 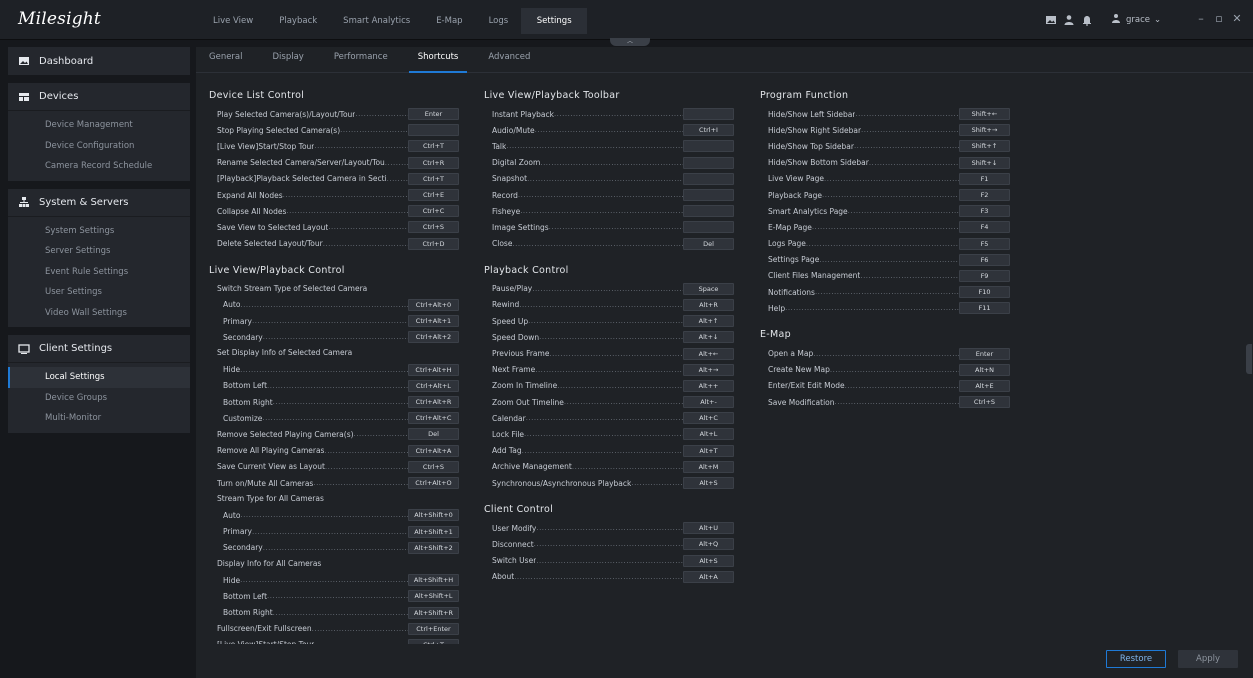 I want to click on sidebar-item-event-rule-settings: Event Rule Settings, so click(x=99, y=272).